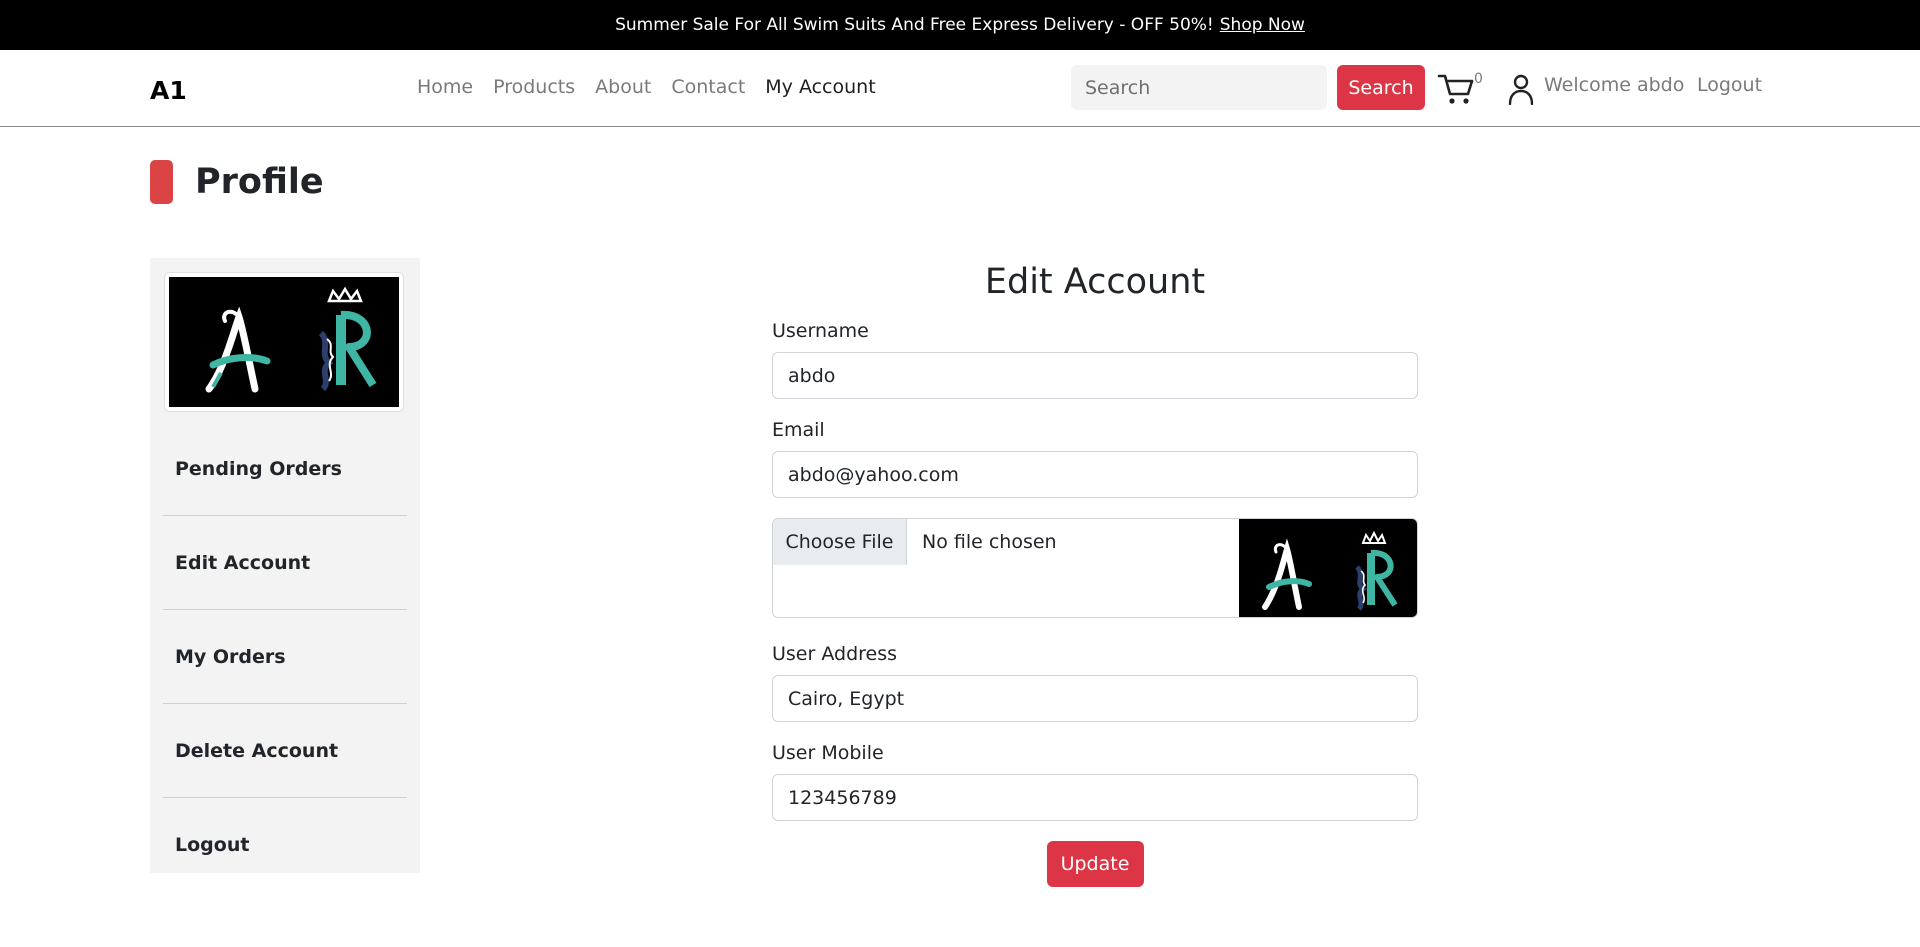 This screenshot has height=947, width=1920. Describe the element at coordinates (1381, 87) in the screenshot. I see `search-button: Search` at that location.